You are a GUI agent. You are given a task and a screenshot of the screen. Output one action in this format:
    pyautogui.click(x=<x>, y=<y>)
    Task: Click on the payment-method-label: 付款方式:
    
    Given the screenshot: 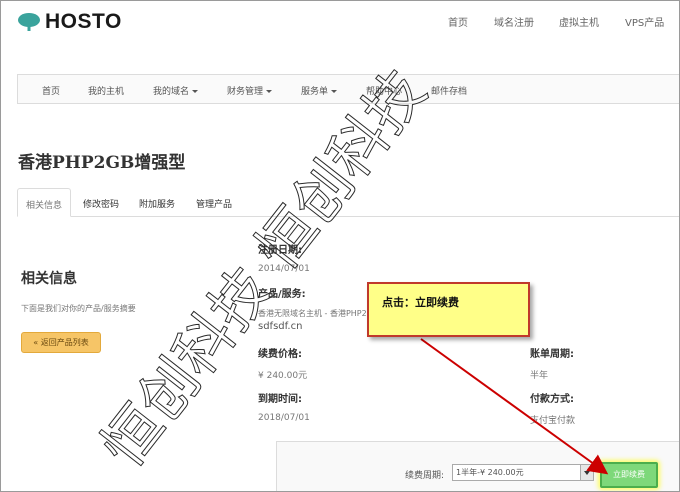 What is the action you would take?
    pyautogui.click(x=552, y=399)
    